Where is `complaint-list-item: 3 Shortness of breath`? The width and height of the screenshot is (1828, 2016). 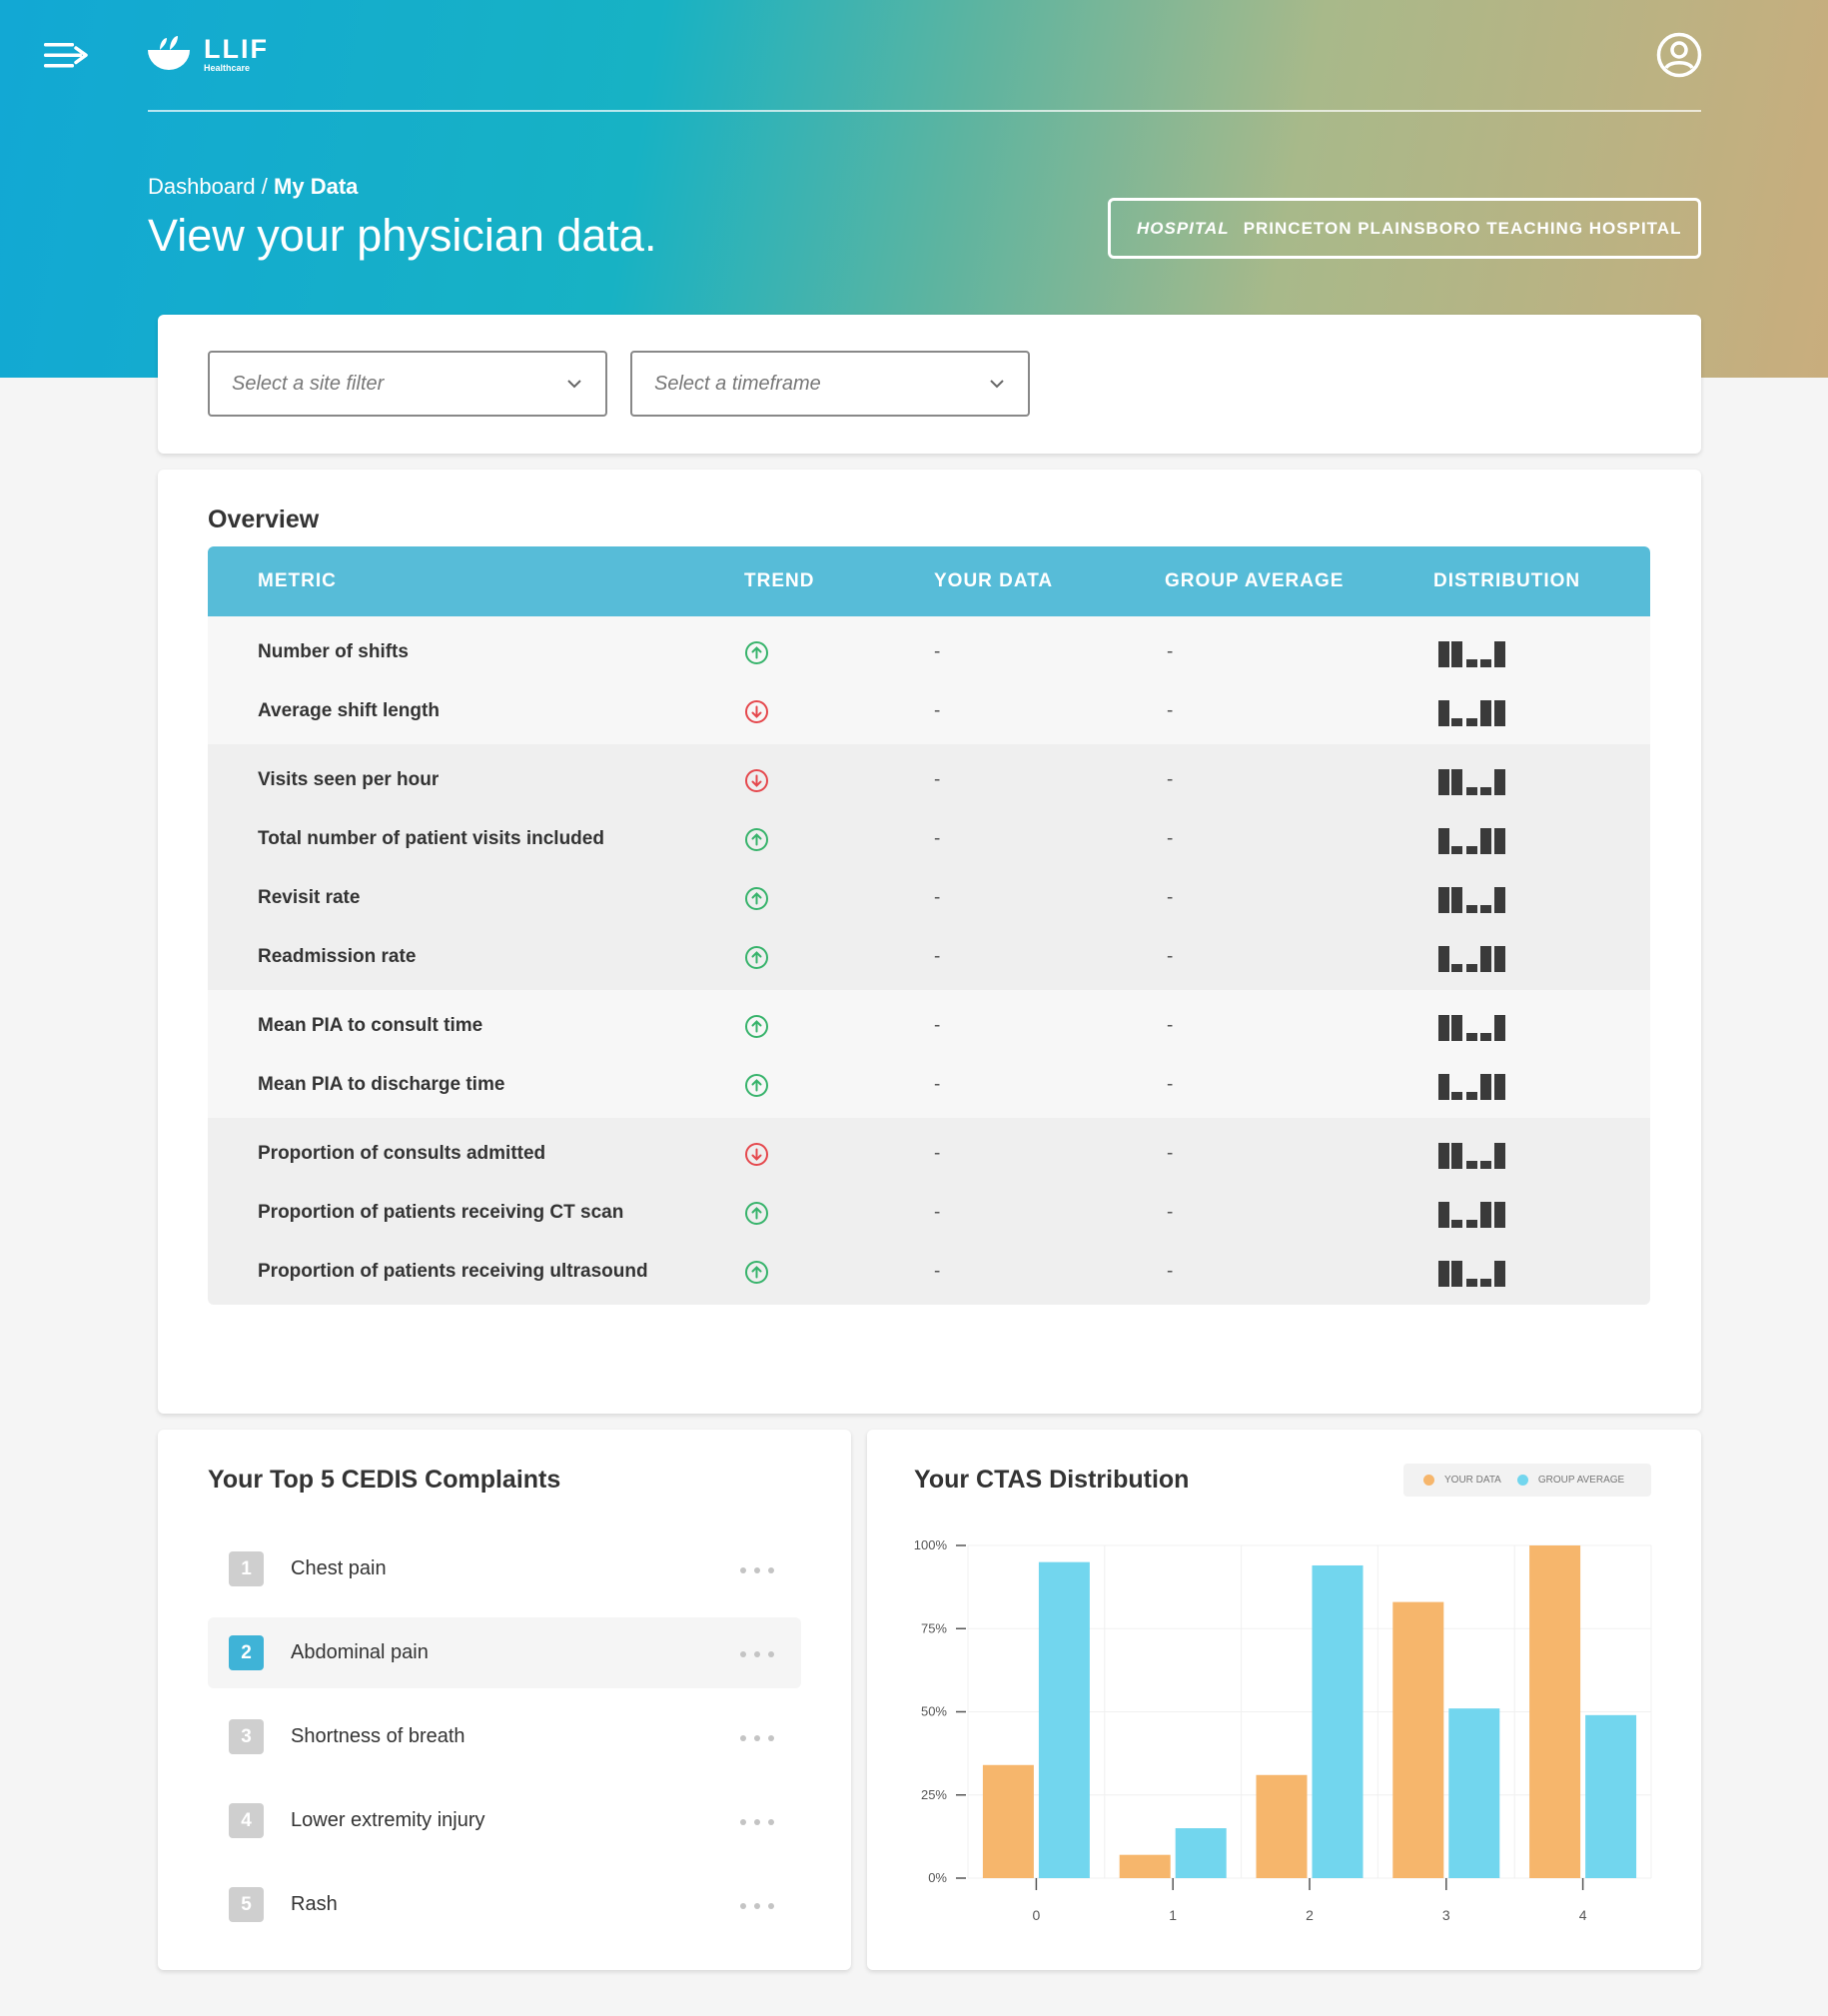
complaint-list-item: 3 Shortness of breath is located at coordinates (504, 1736).